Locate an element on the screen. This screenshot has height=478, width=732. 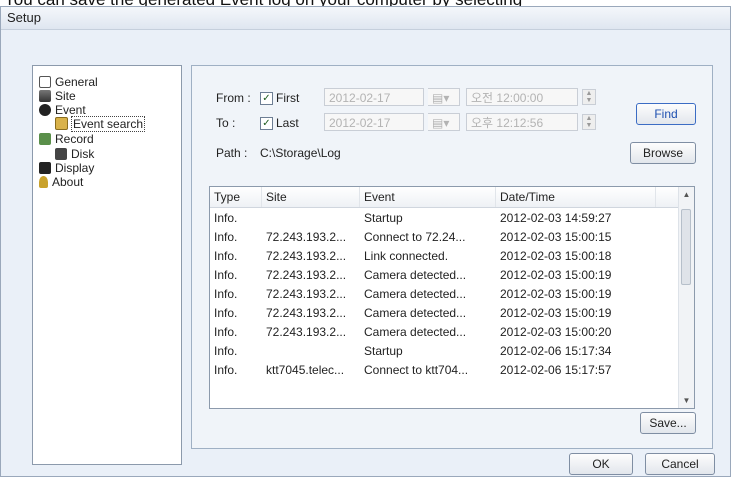
scroll-up-icon: ▲ is located at coordinates (686, 194).